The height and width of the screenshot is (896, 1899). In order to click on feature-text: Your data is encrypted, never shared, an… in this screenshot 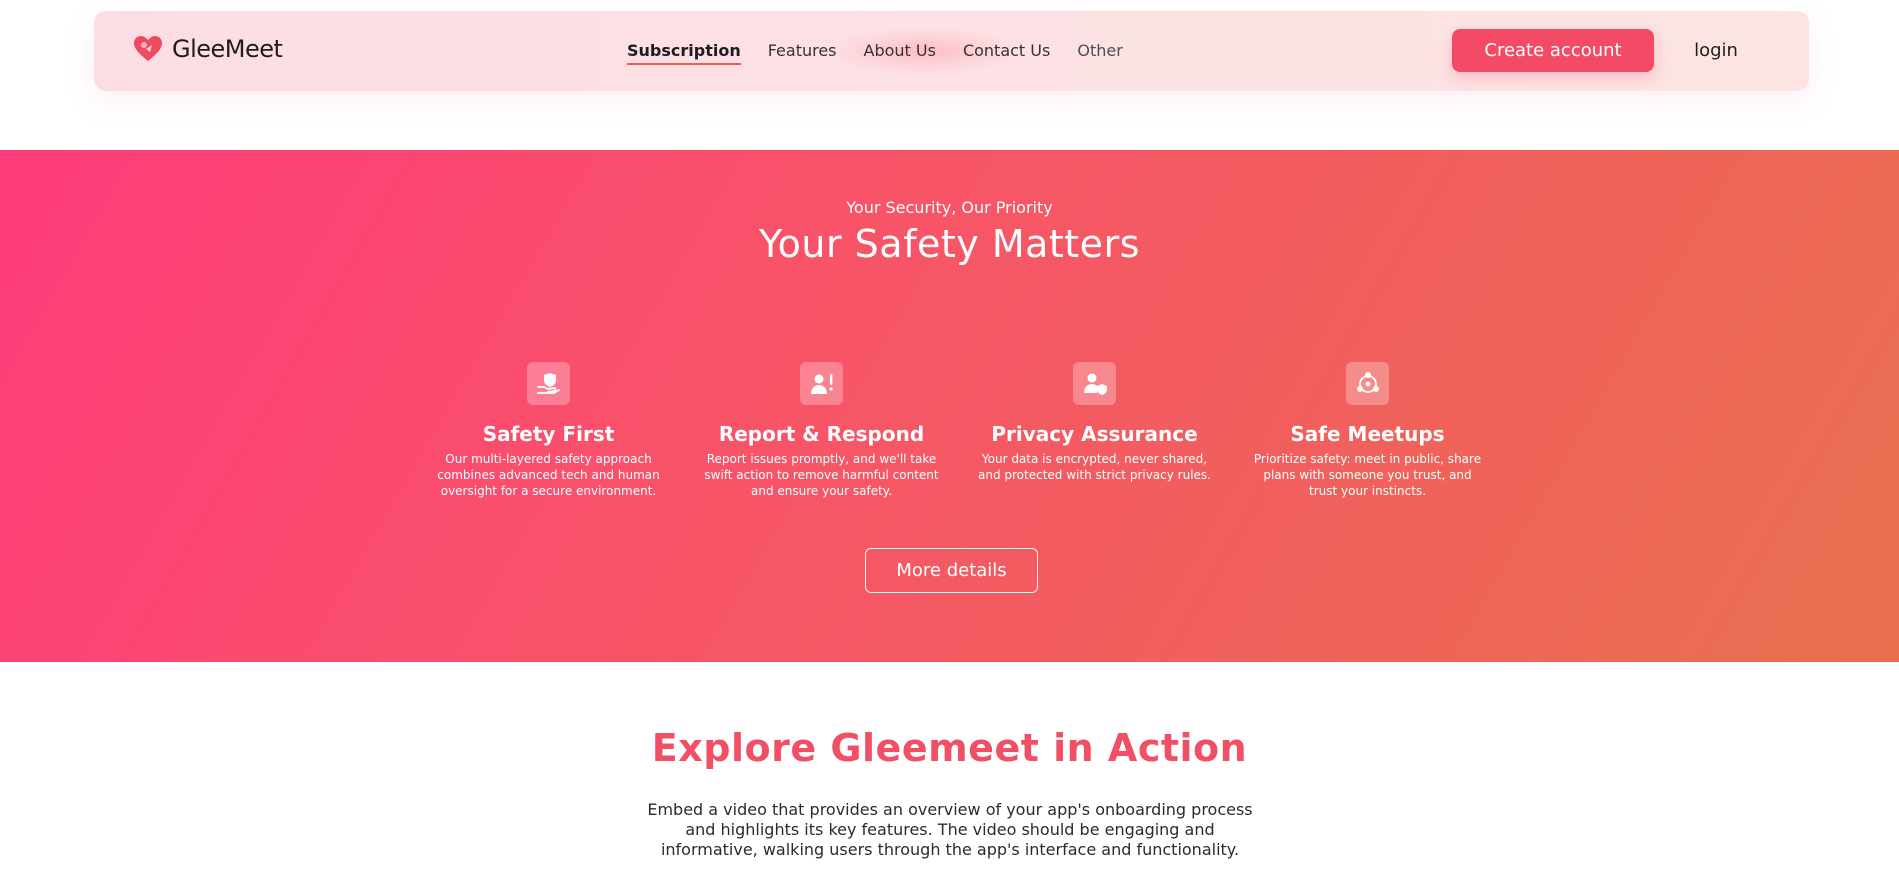, I will do `click(1094, 467)`.